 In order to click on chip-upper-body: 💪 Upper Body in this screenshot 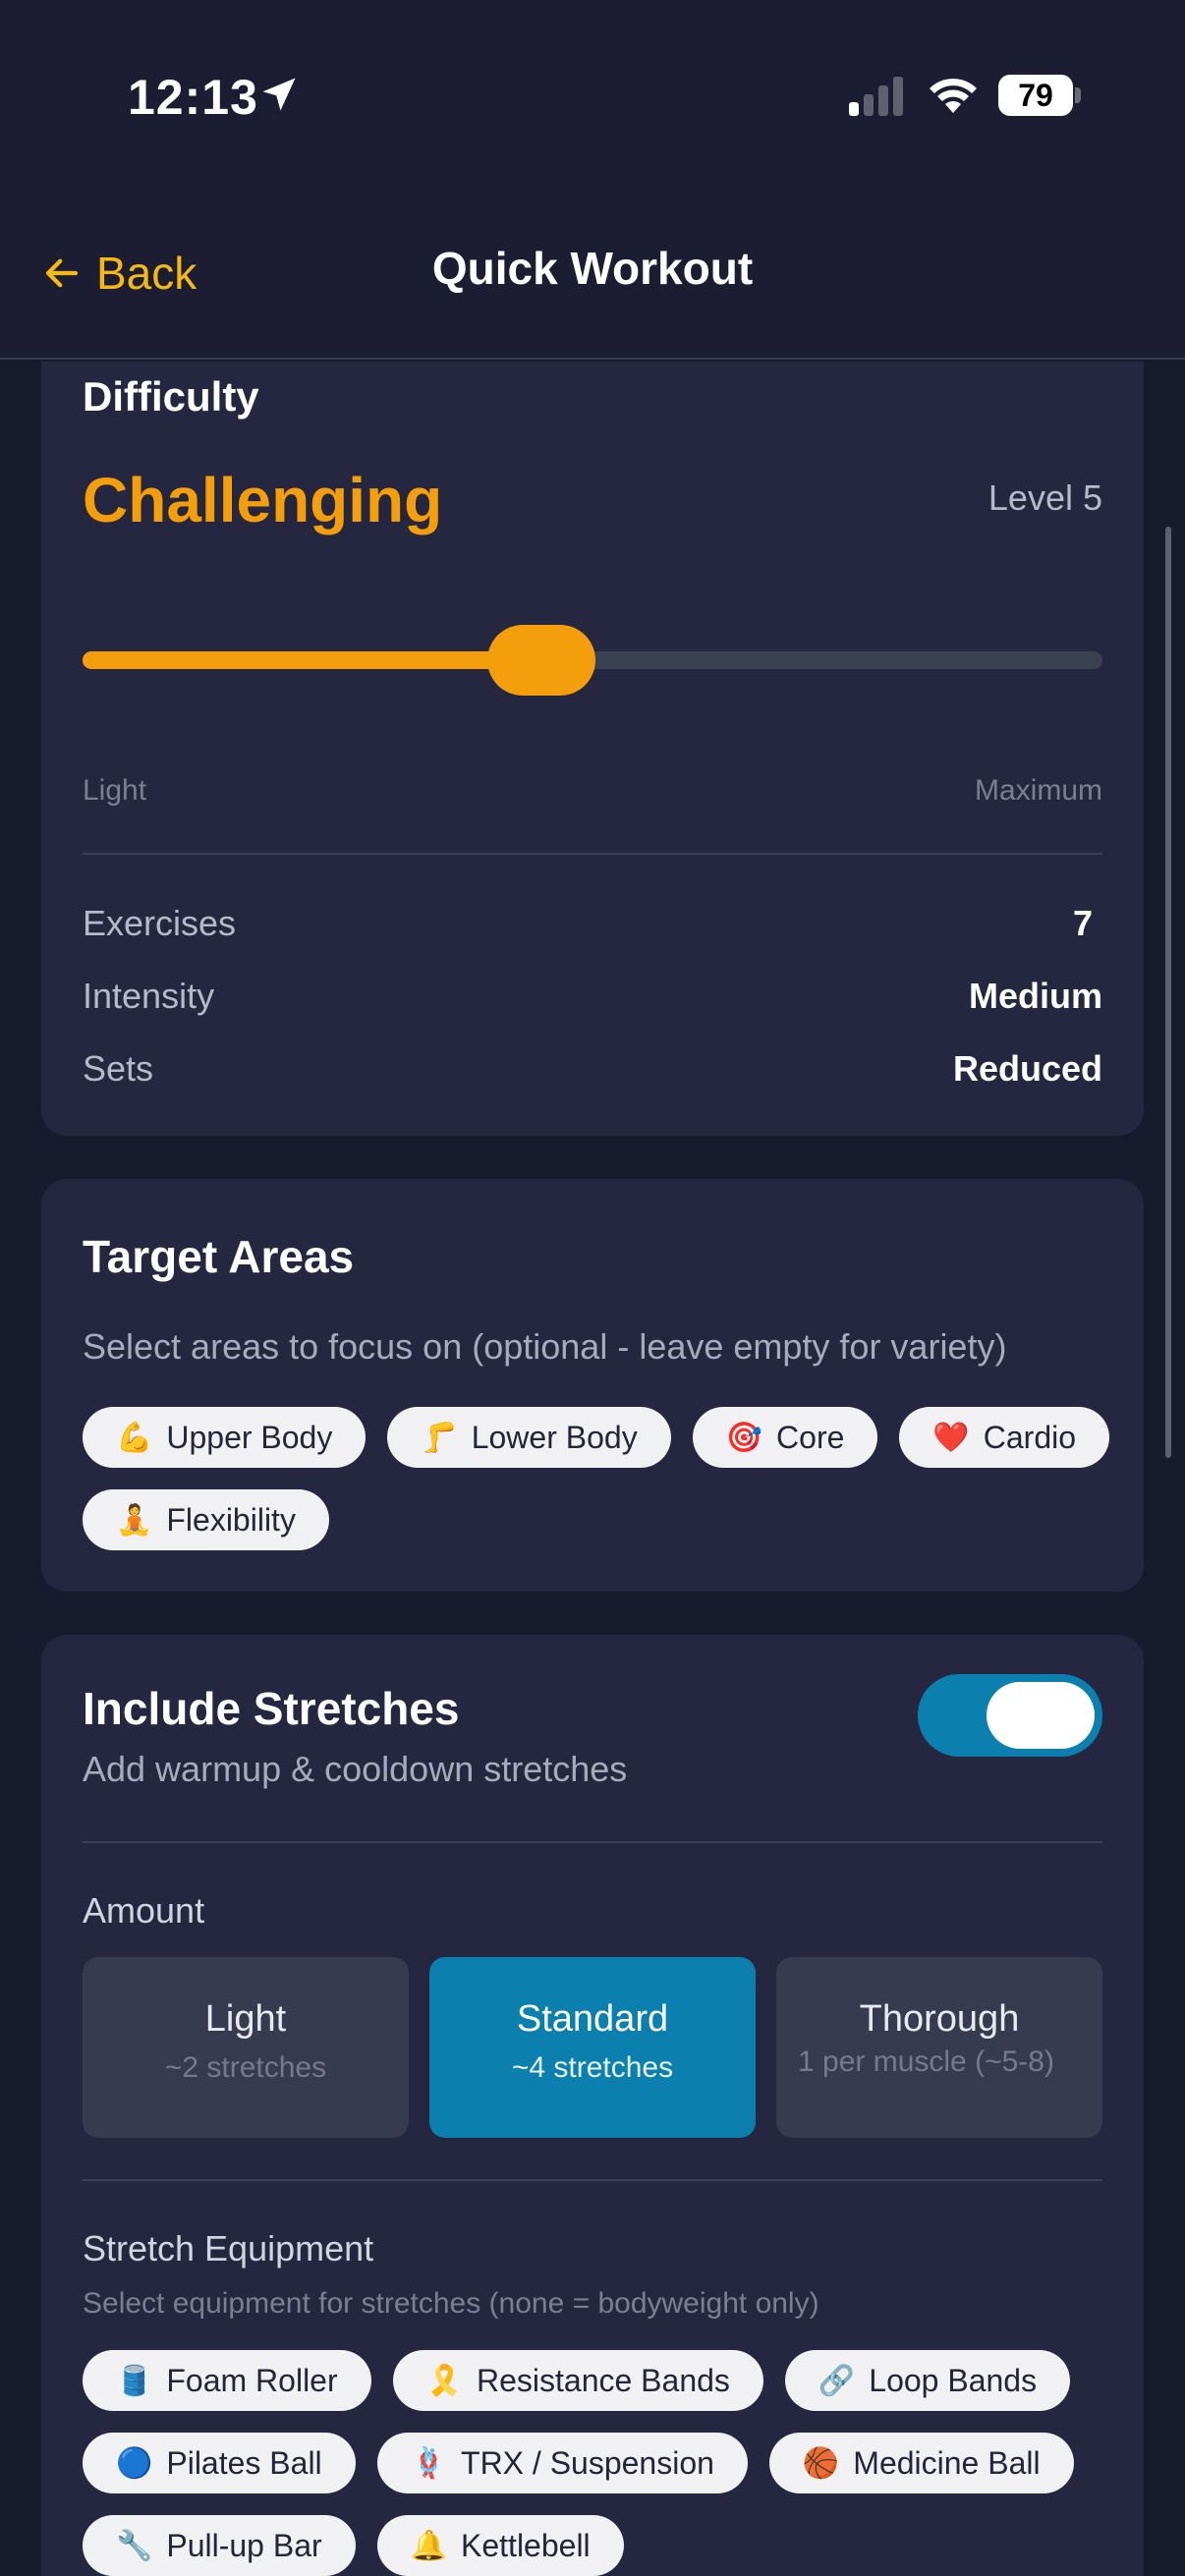, I will do `click(225, 1437)`.